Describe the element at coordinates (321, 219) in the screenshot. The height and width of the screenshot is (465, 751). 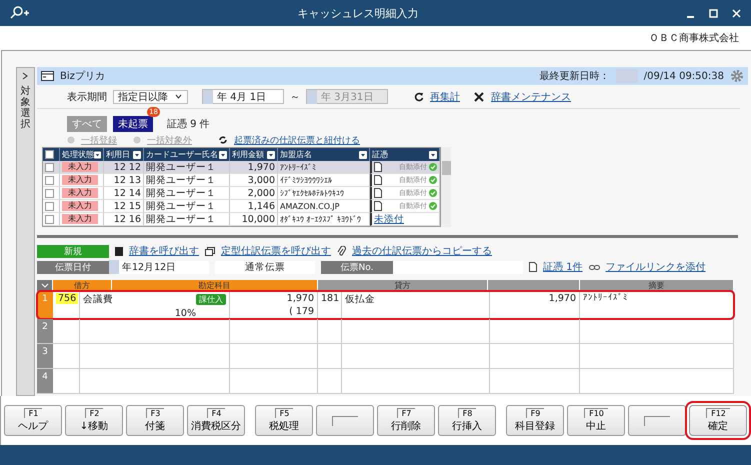
I see `store-cell: ｵﾀﾞｷﾕｳ ｵｰｴｸｽﾌﾟ ｷﾖｳﾄﾞｳ` at that location.